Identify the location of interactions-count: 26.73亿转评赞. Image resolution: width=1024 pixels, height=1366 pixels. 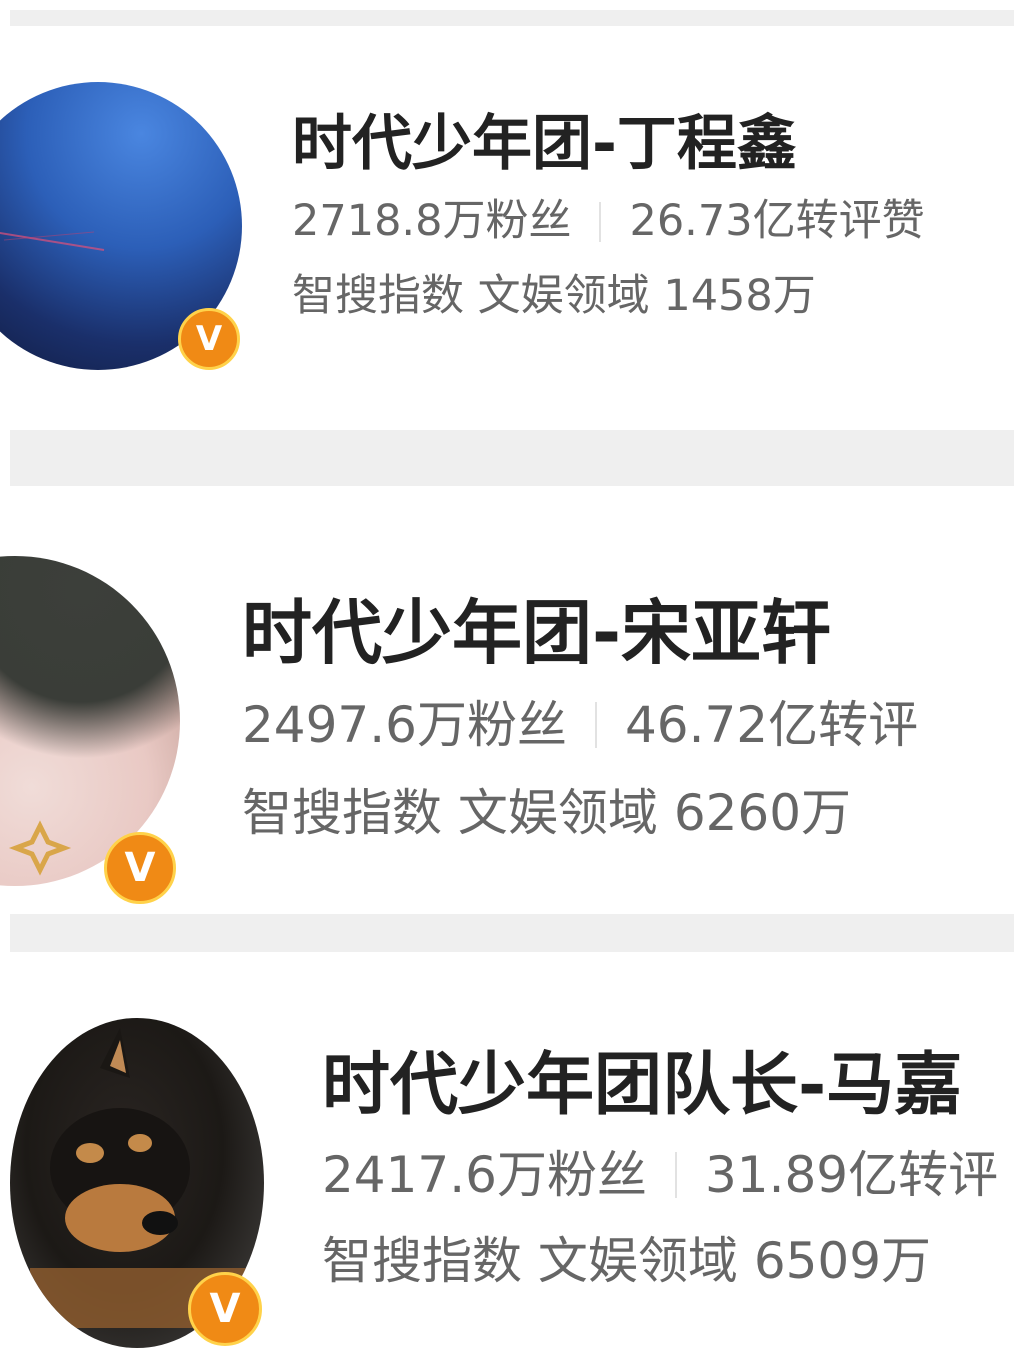
(777, 221).